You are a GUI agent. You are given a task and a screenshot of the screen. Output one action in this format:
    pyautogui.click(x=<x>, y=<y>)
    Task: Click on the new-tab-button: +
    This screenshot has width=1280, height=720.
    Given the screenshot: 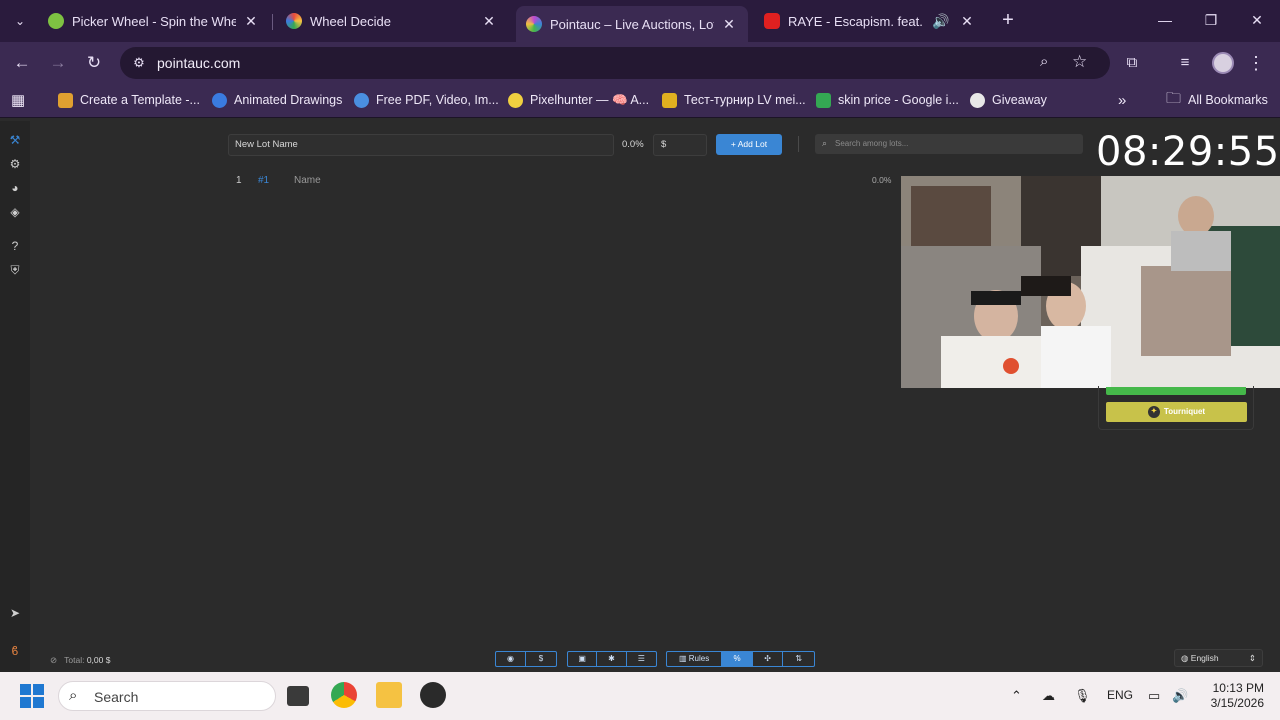 What is the action you would take?
    pyautogui.click(x=1008, y=21)
    